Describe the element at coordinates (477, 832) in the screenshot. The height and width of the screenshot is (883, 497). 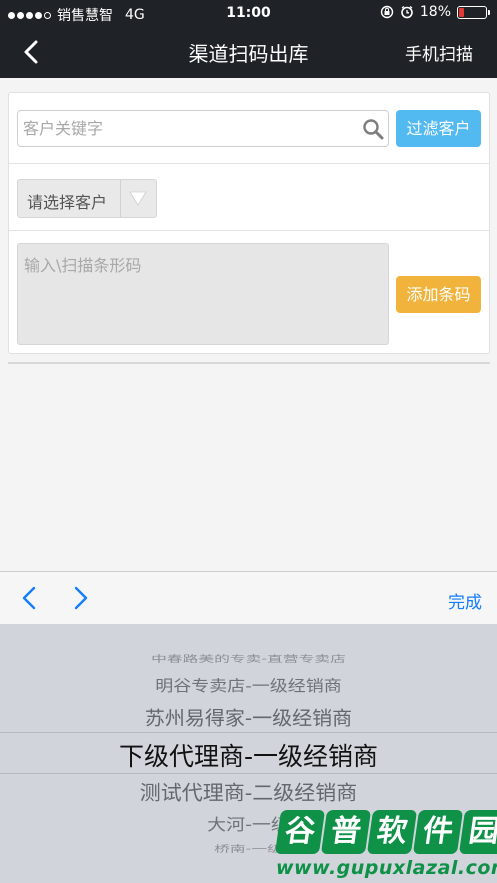
I see `watermark-char: 园` at that location.